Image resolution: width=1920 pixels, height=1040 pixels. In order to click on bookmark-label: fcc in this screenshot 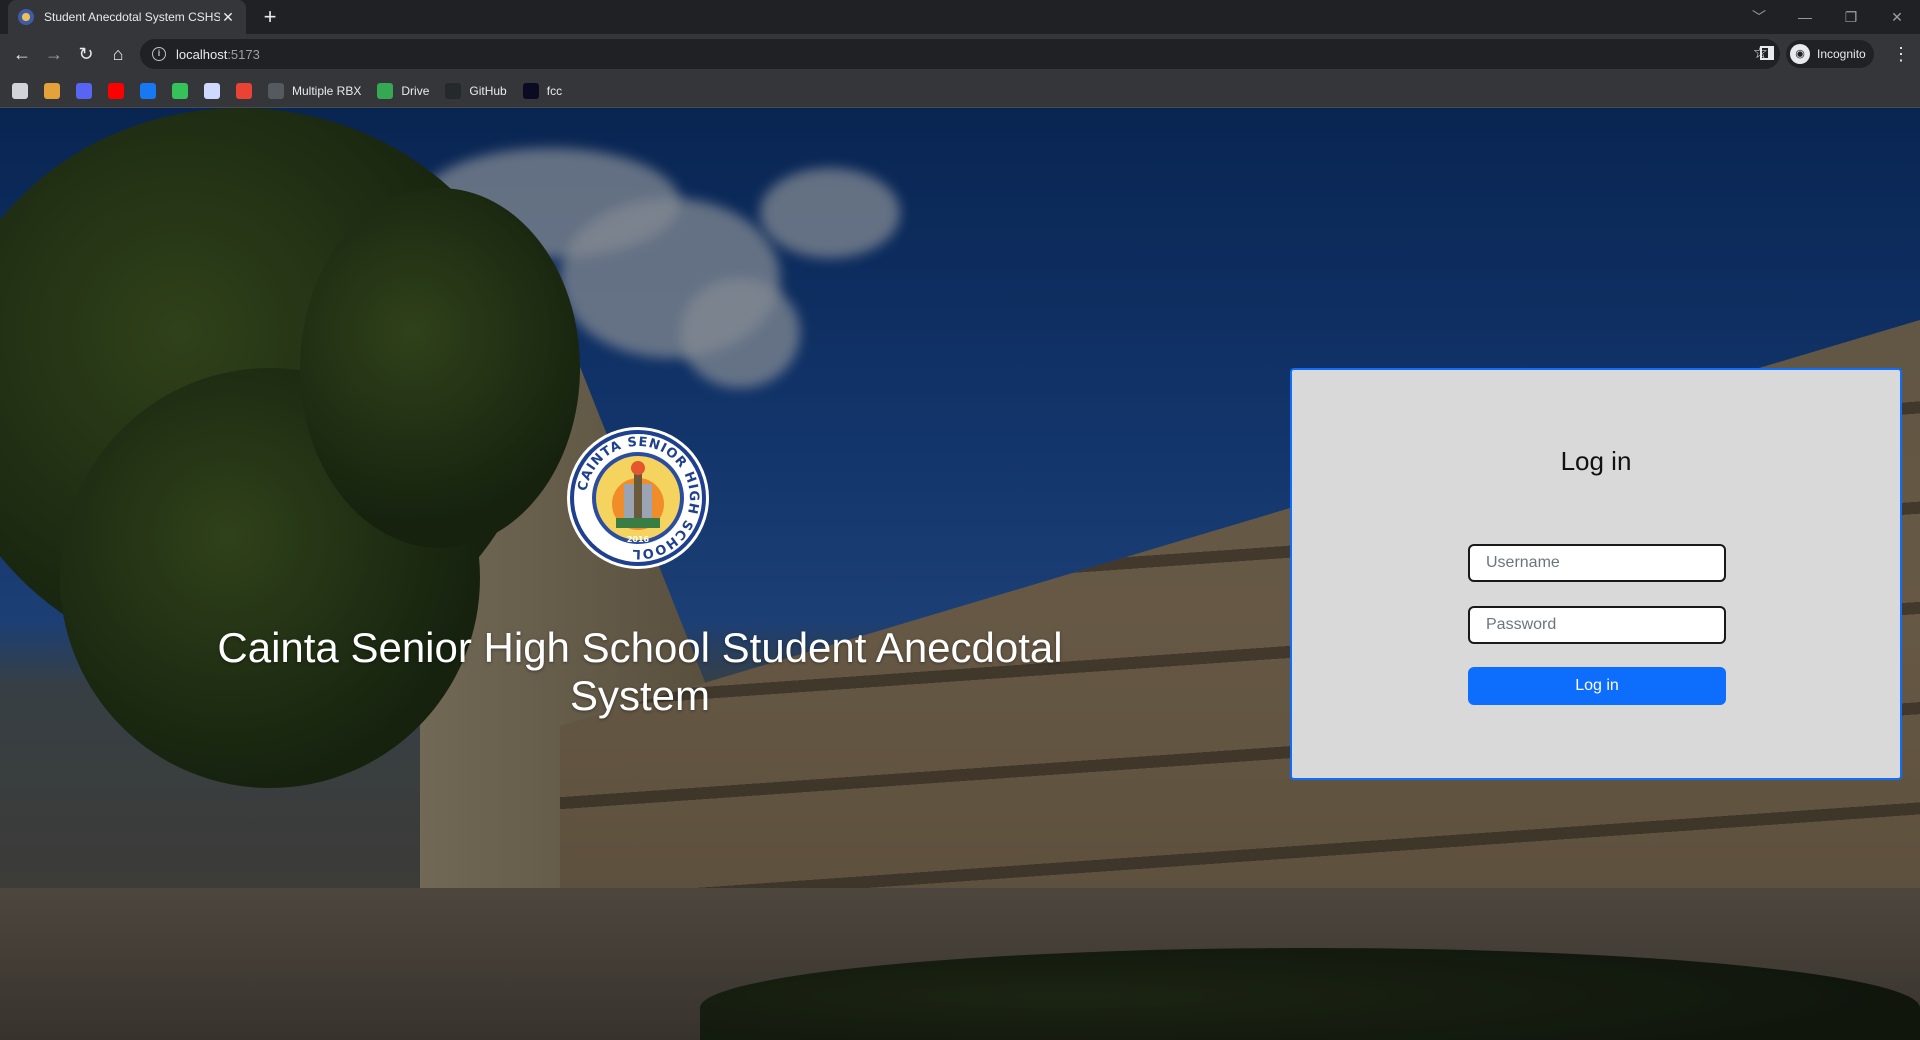, I will do `click(554, 90)`.